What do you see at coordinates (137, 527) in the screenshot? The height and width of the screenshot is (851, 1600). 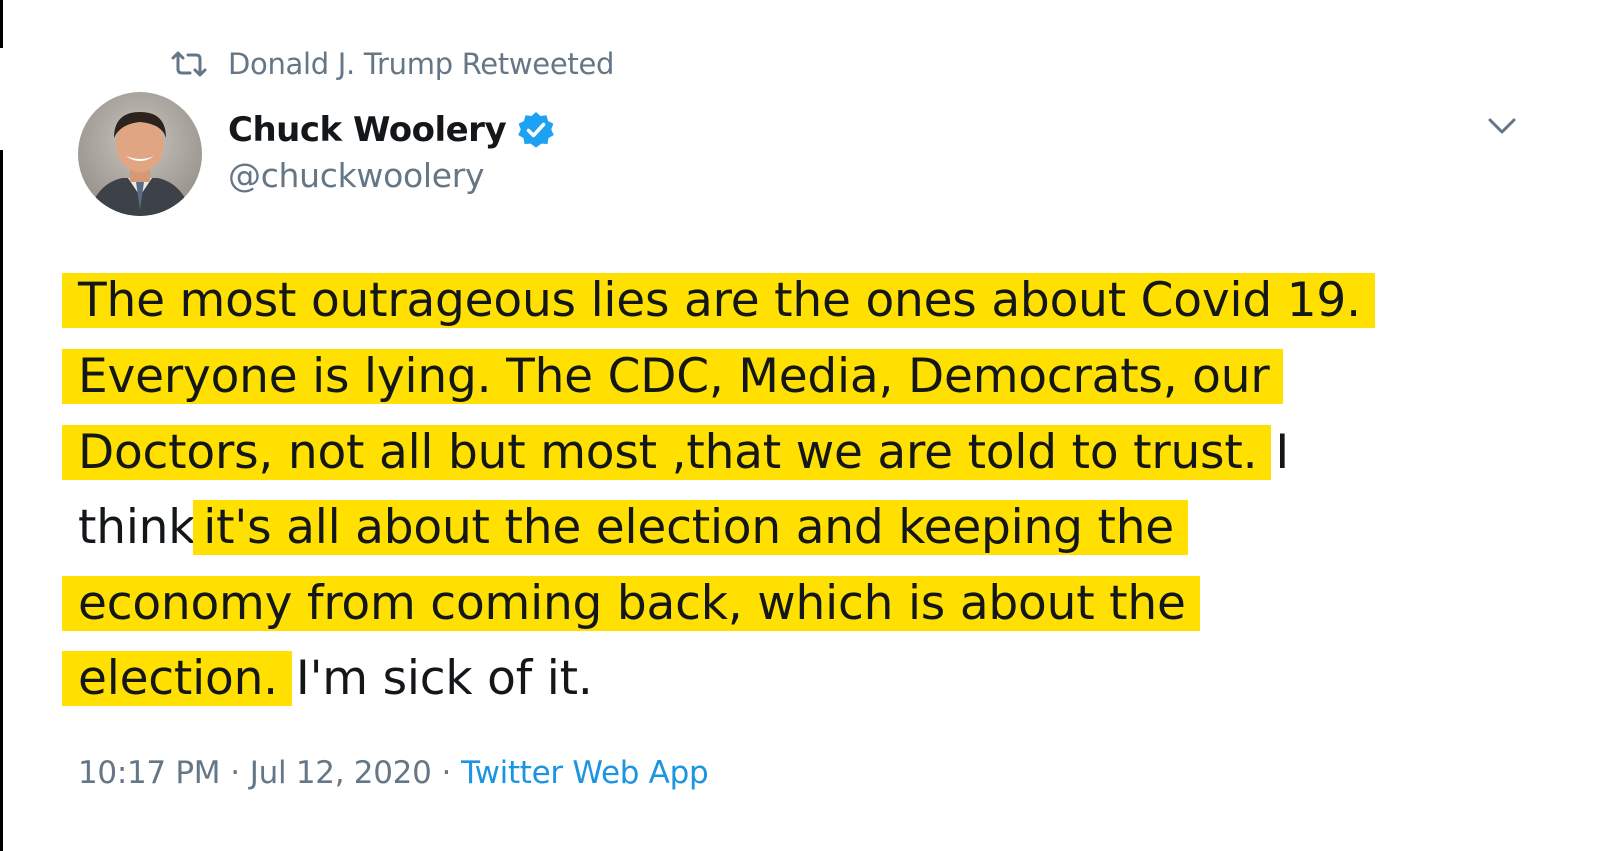 I see `plain-text: think` at bounding box center [137, 527].